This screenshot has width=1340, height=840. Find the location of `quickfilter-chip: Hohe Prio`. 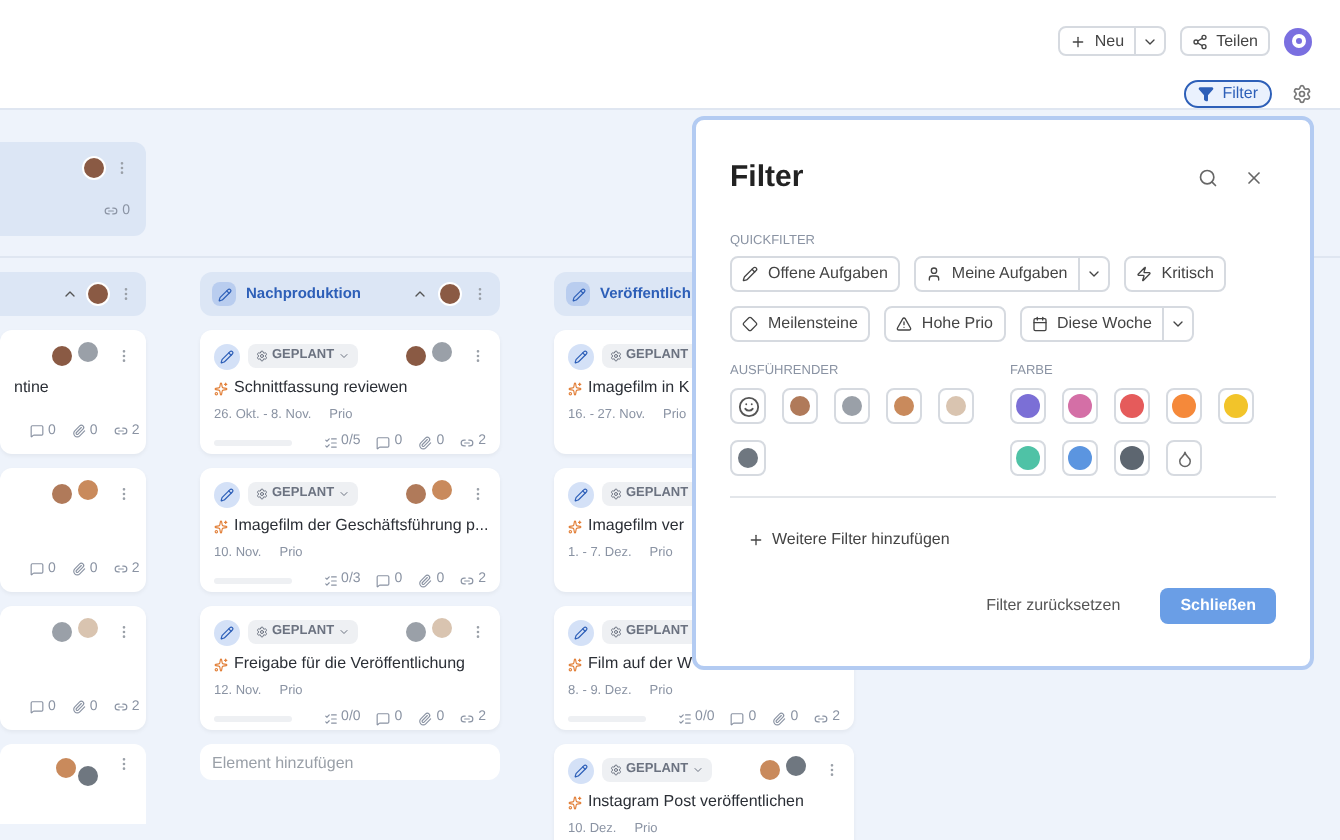

quickfilter-chip: Hohe Prio is located at coordinates (944, 324).